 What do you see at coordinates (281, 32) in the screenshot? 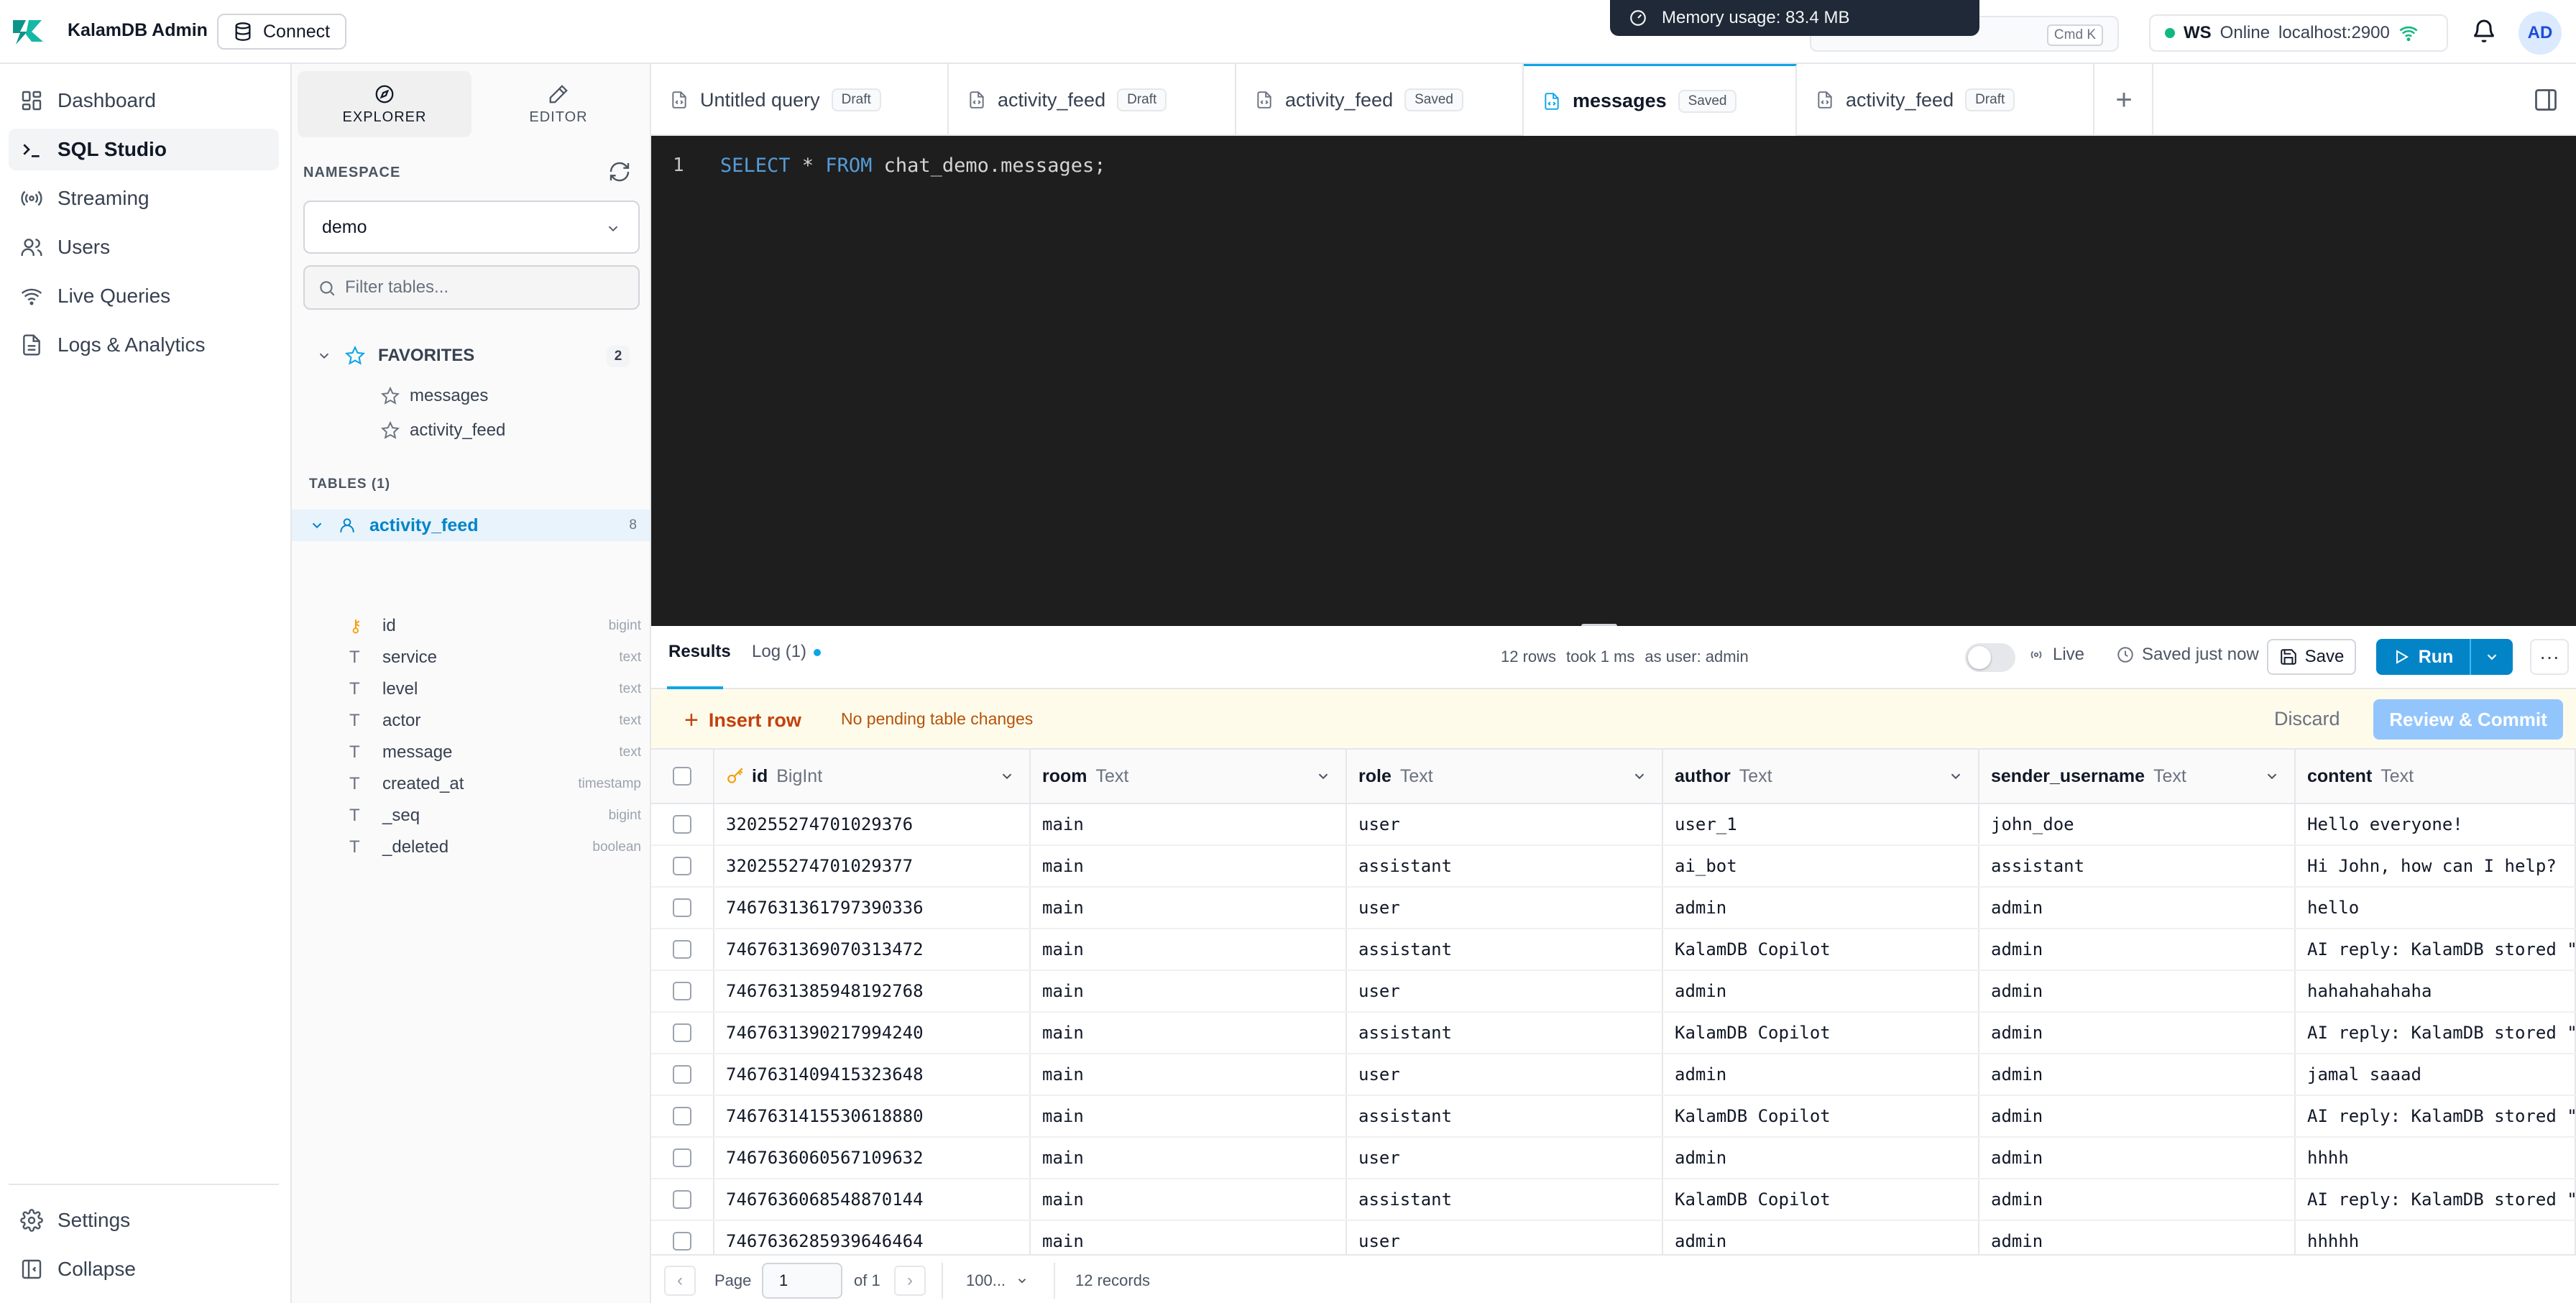
I see `connect-button: Connect` at bounding box center [281, 32].